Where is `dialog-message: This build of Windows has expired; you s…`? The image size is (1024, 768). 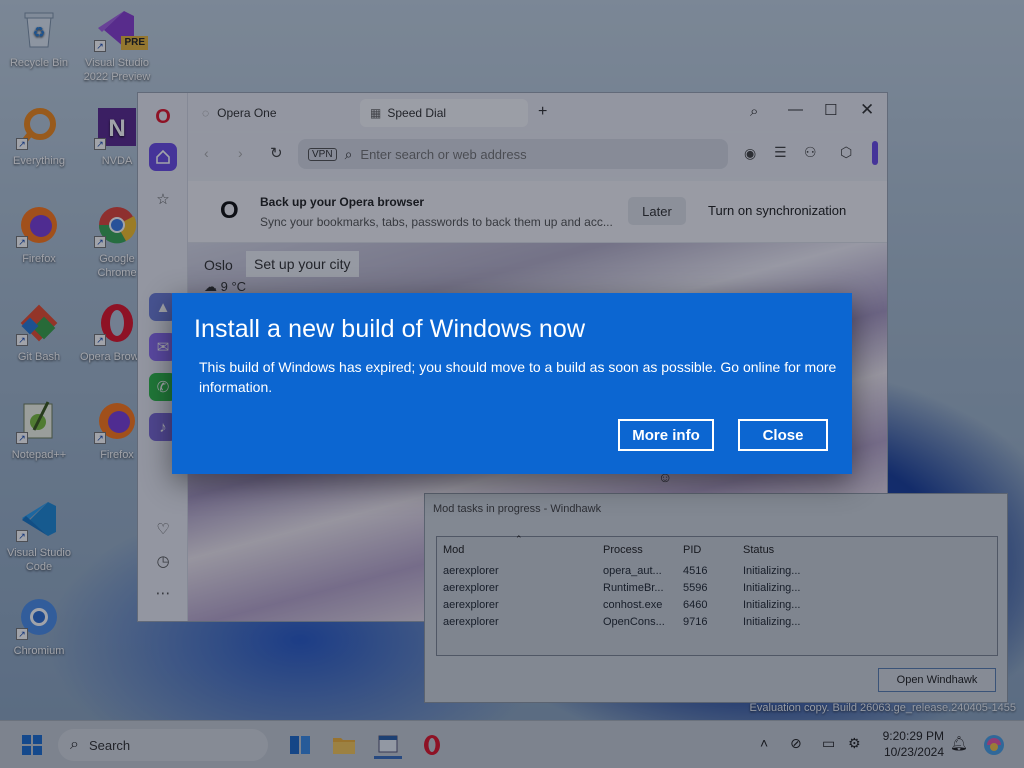 dialog-message: This build of Windows has expired; you s… is located at coordinates (518, 377).